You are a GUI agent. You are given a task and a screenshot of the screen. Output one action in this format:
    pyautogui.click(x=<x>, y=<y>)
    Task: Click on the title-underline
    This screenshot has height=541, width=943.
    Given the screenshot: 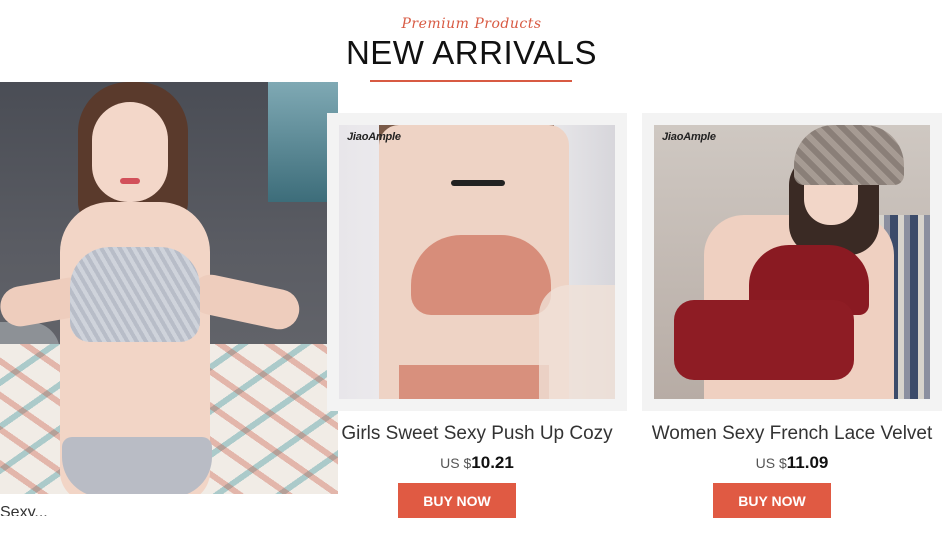 What is the action you would take?
    pyautogui.click(x=471, y=81)
    